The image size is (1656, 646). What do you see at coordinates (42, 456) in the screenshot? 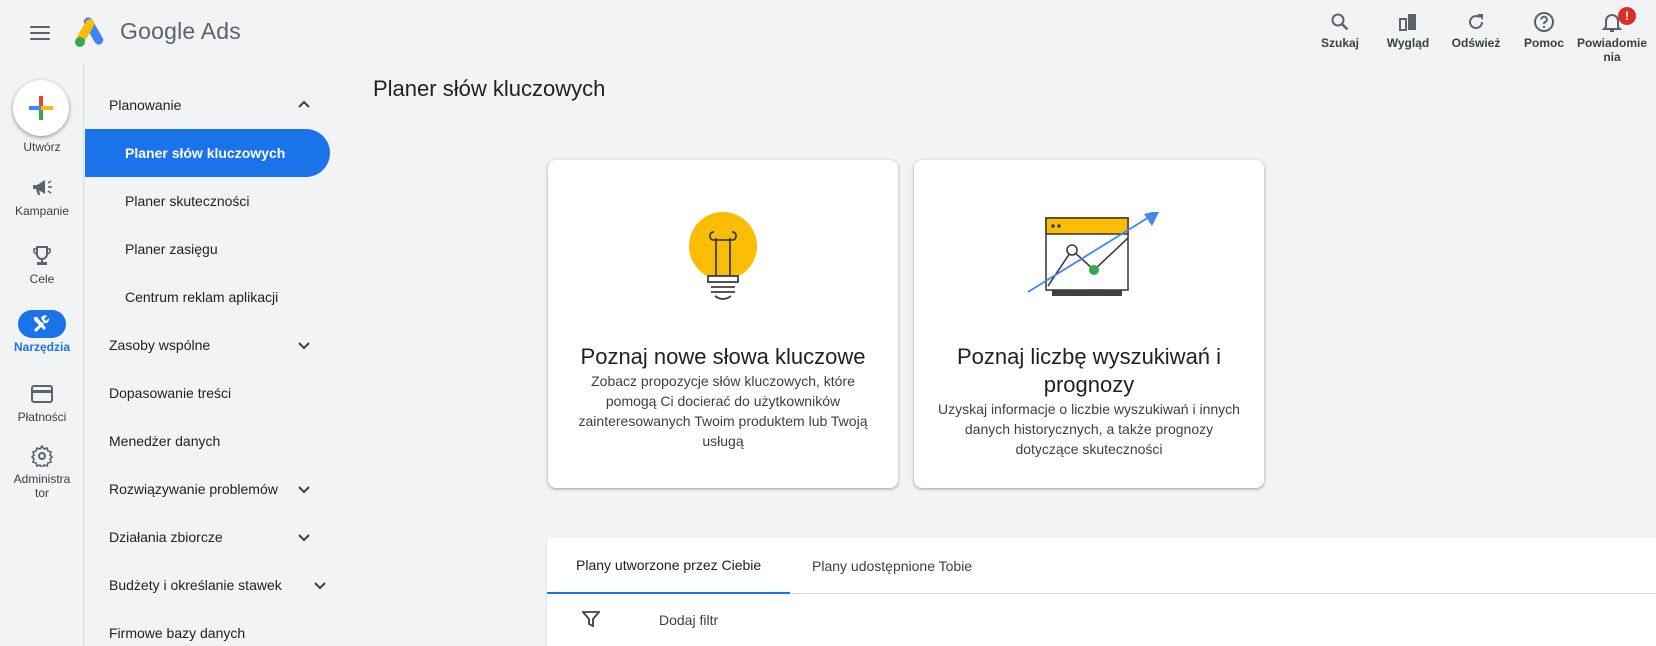
I see `gear-icon` at bounding box center [42, 456].